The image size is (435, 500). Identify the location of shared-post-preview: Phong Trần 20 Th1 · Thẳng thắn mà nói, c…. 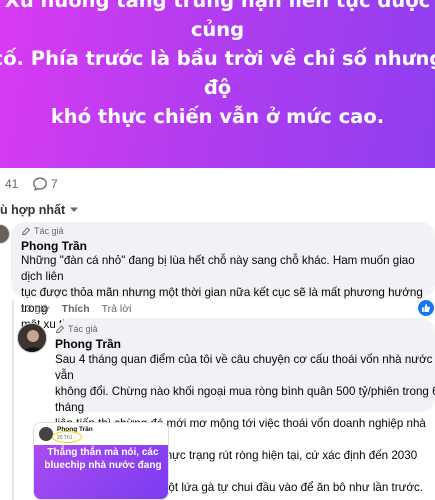
(101, 461).